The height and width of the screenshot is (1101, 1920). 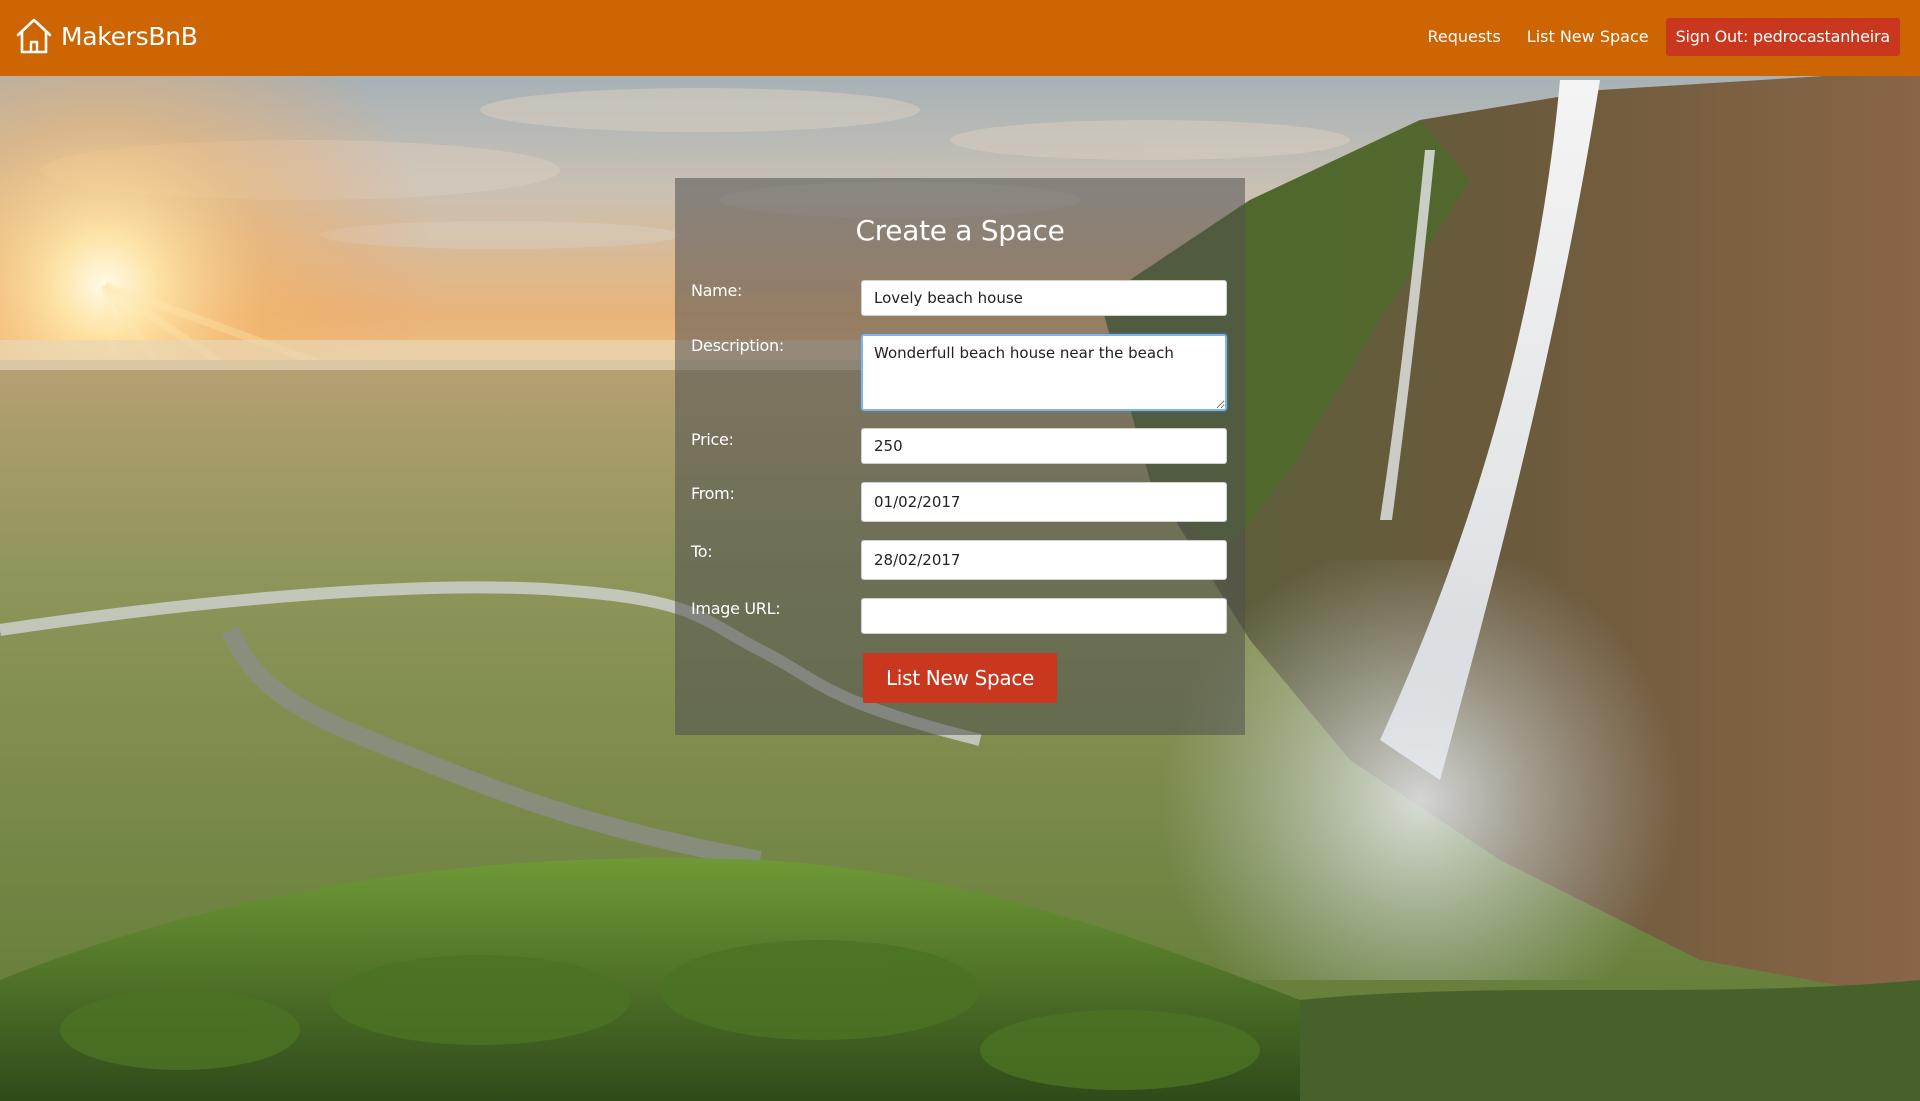 What do you see at coordinates (1044, 446) in the screenshot?
I see `price-input` at bounding box center [1044, 446].